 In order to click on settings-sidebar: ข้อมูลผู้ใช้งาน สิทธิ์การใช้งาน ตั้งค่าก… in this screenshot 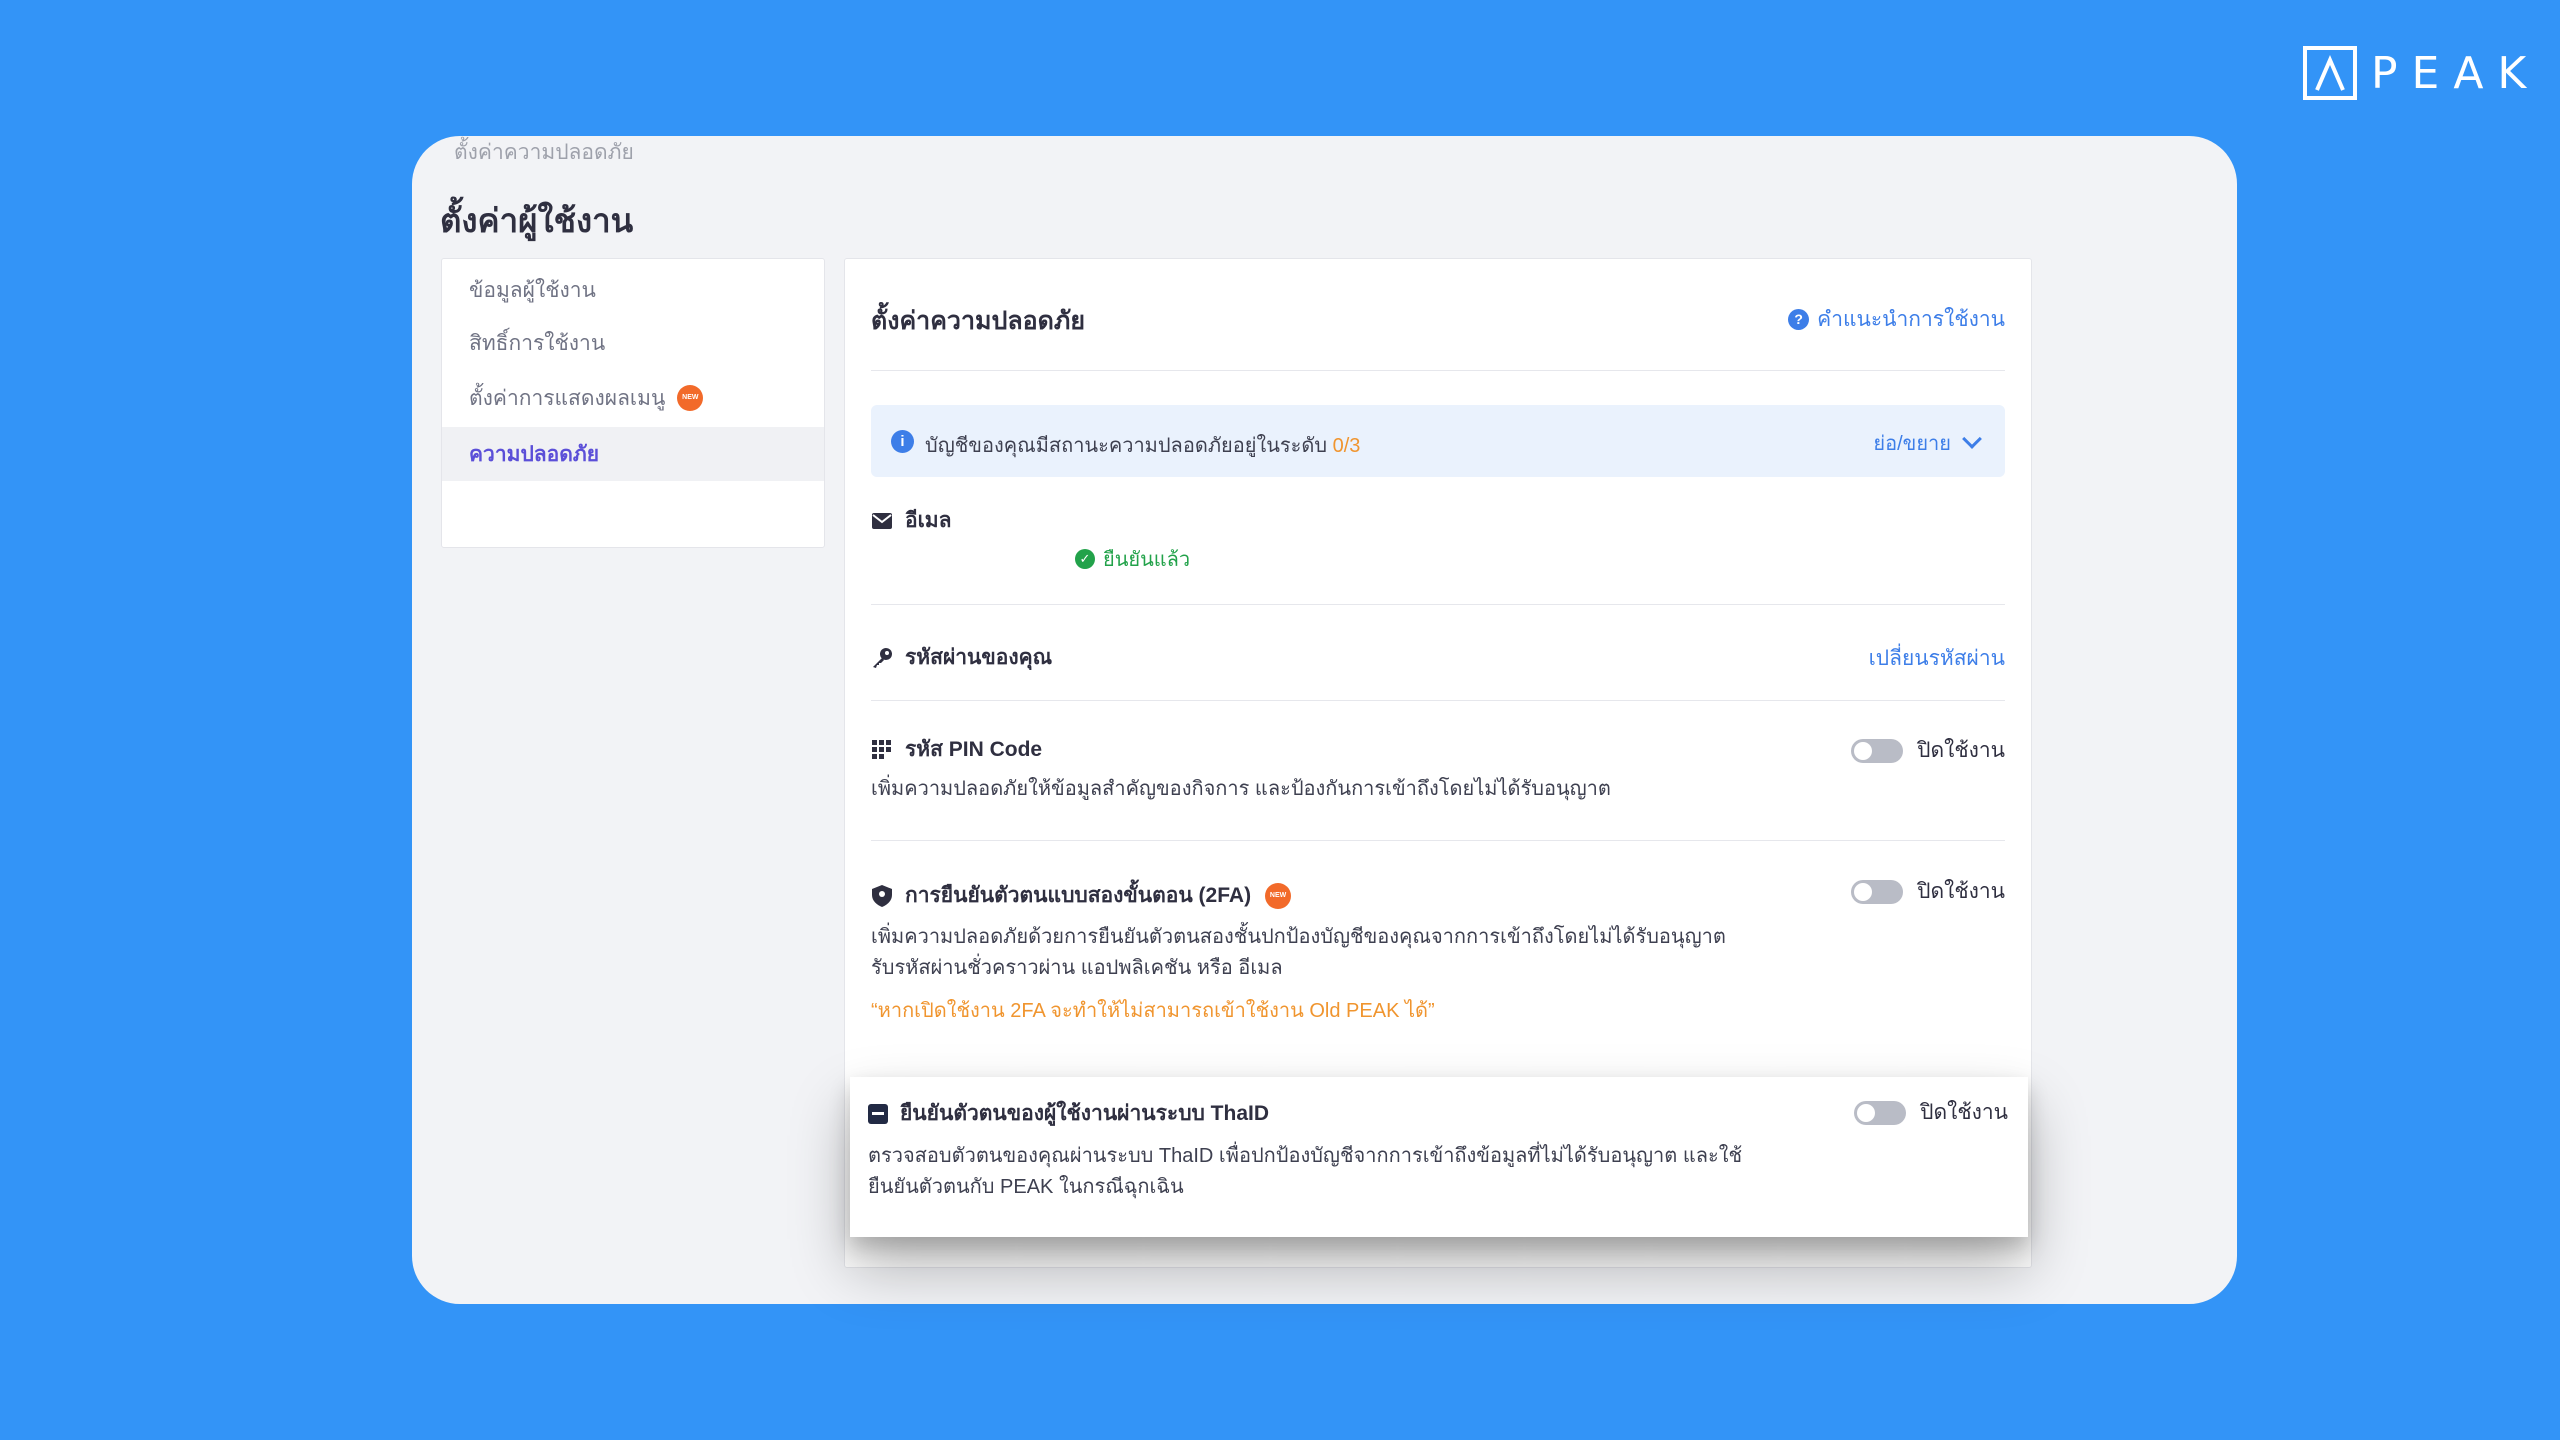, I will do `click(633, 403)`.